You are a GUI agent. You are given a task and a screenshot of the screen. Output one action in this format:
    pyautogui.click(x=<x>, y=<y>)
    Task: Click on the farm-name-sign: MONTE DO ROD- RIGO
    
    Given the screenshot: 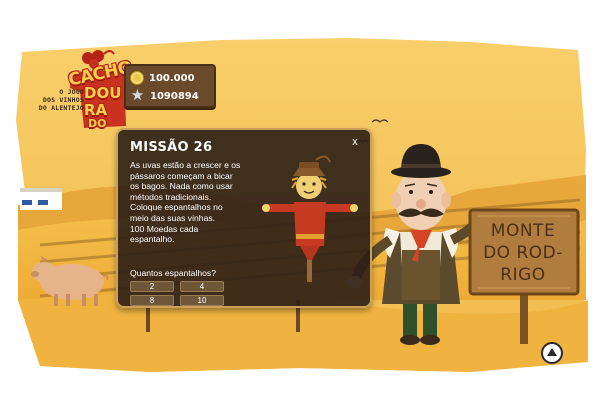 What is the action you would take?
    pyautogui.click(x=523, y=253)
    